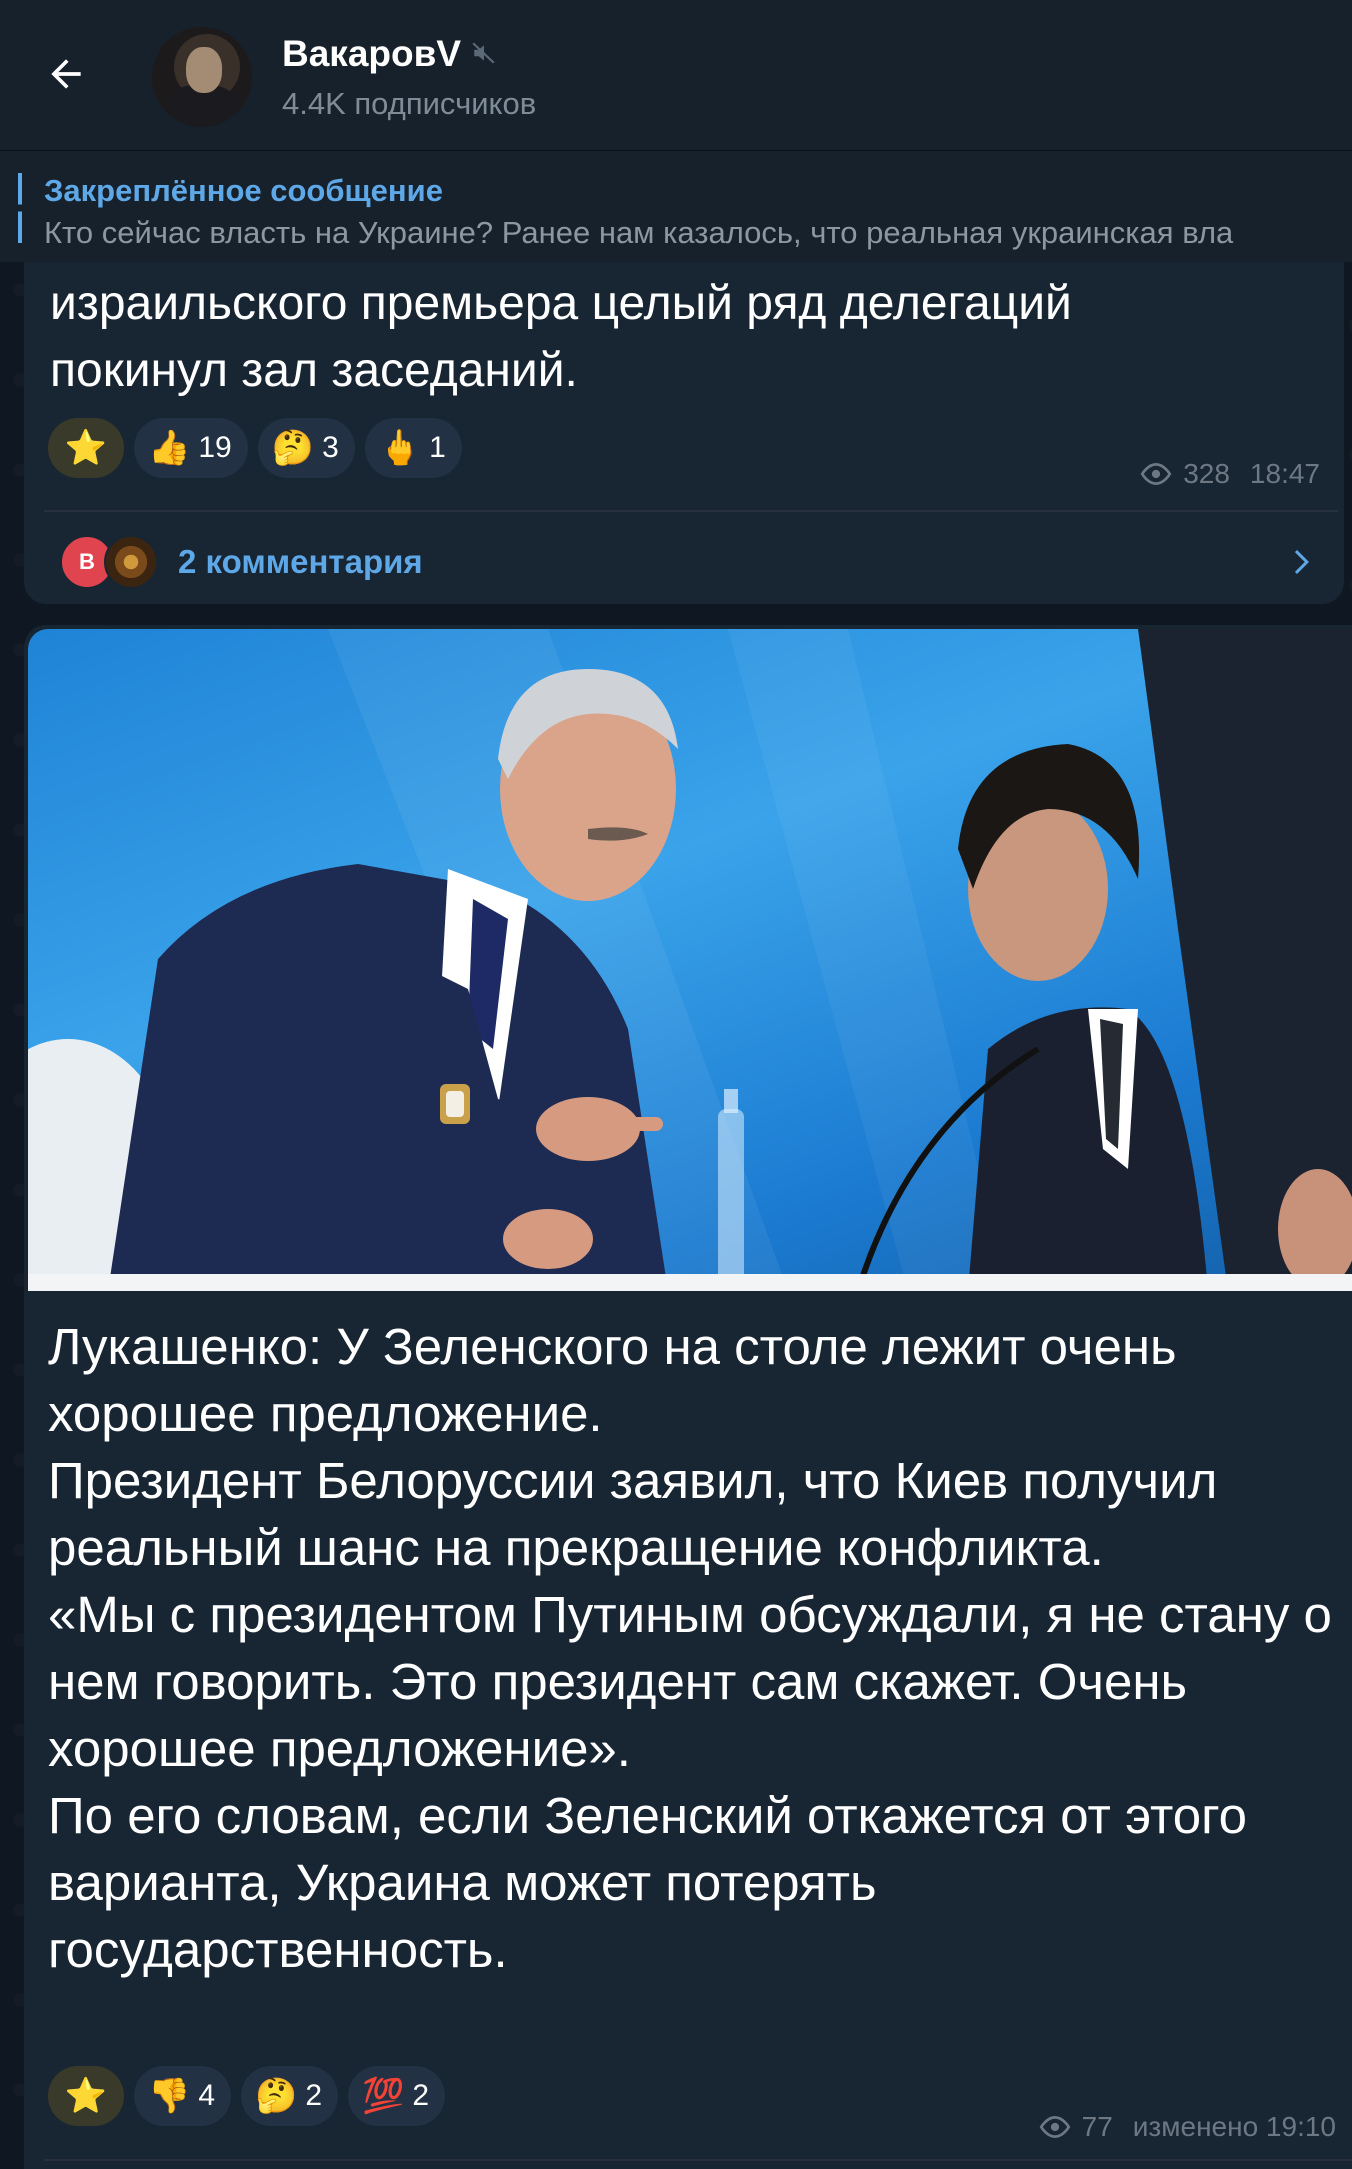 This screenshot has height=2169, width=1352. I want to click on thumbs-down-icon: 👎, so click(169, 2096).